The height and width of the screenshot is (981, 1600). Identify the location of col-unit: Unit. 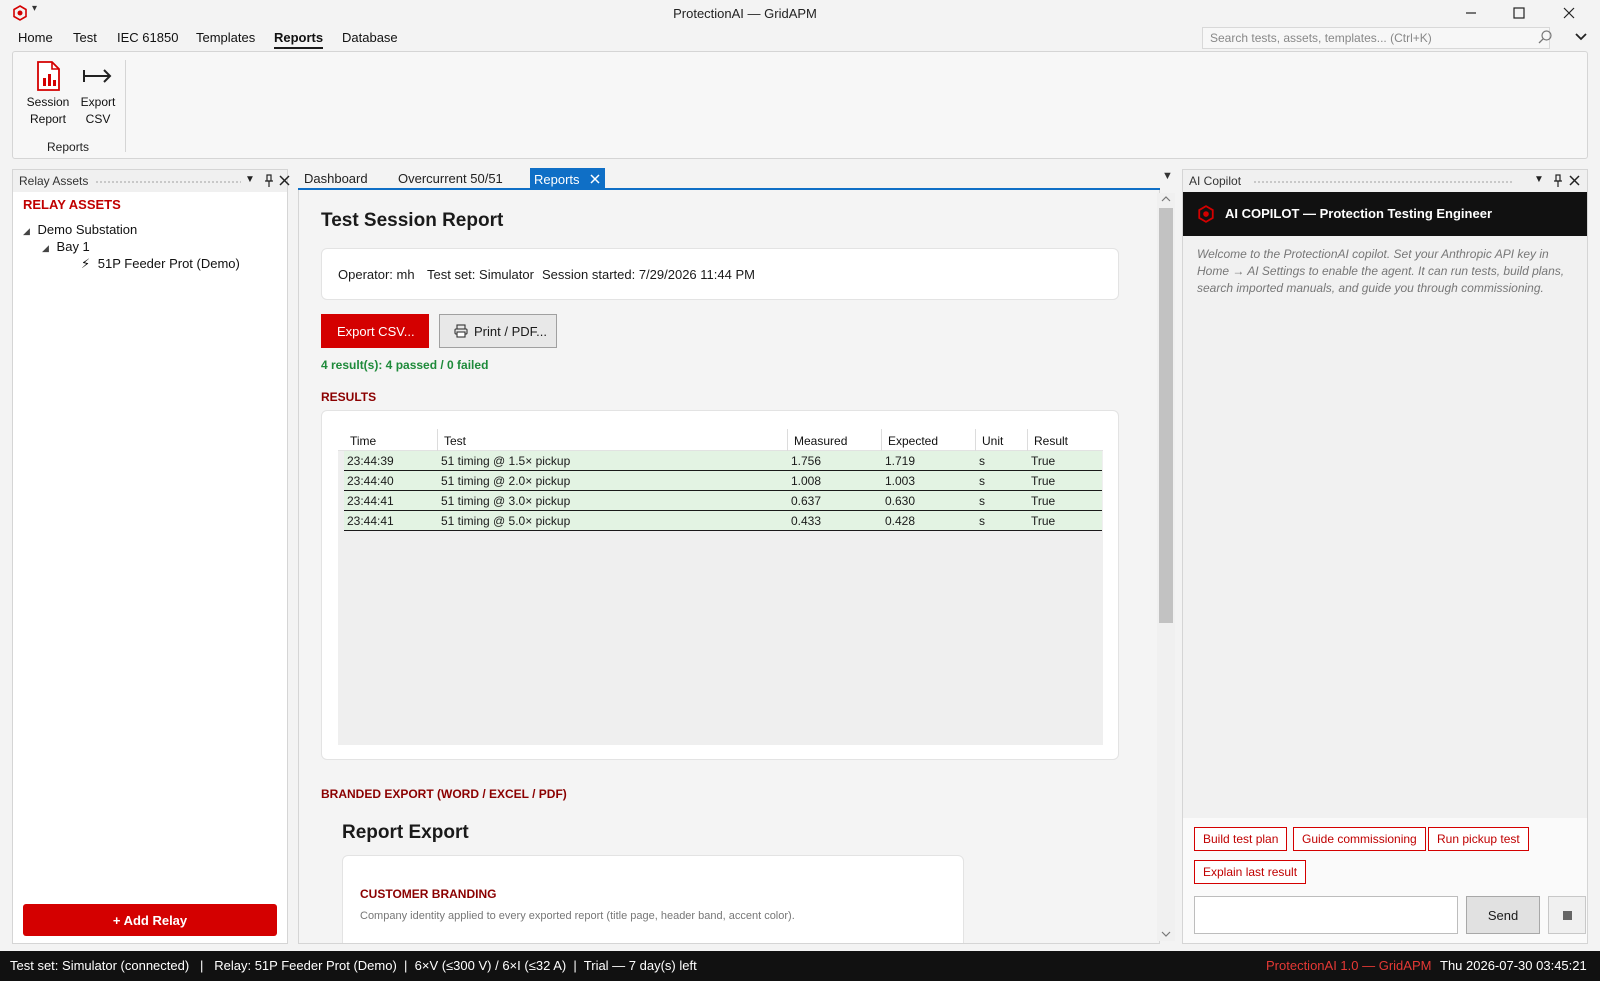
(1002, 440).